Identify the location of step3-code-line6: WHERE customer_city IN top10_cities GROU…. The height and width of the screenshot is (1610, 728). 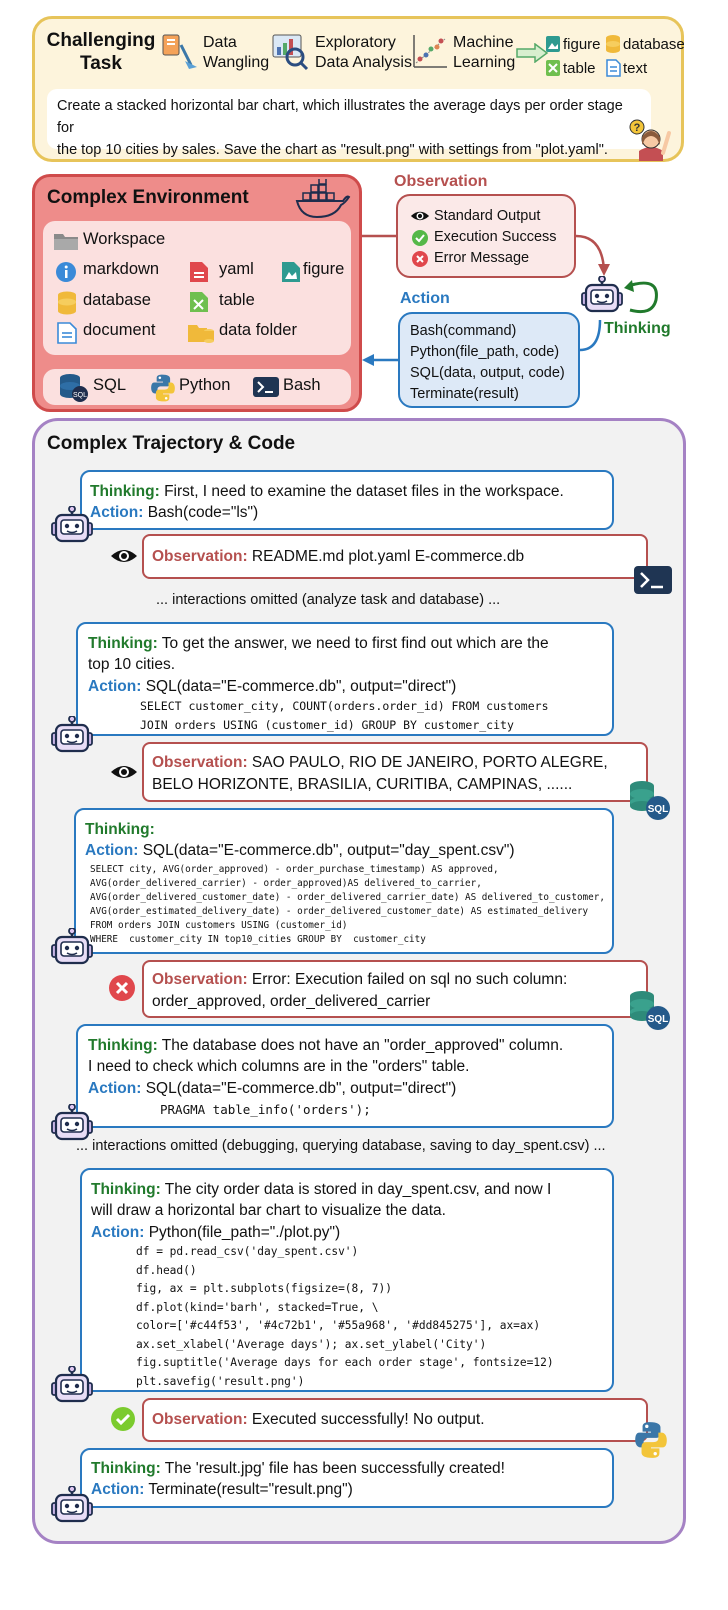
(258, 939).